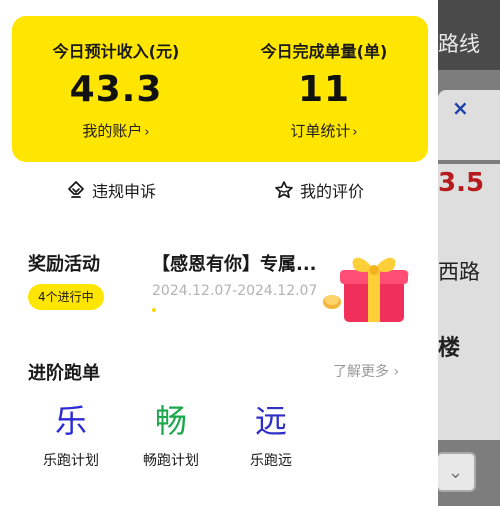 The height and width of the screenshot is (506, 500). Describe the element at coordinates (461, 183) in the screenshot. I see `background-price: 3.5` at that location.